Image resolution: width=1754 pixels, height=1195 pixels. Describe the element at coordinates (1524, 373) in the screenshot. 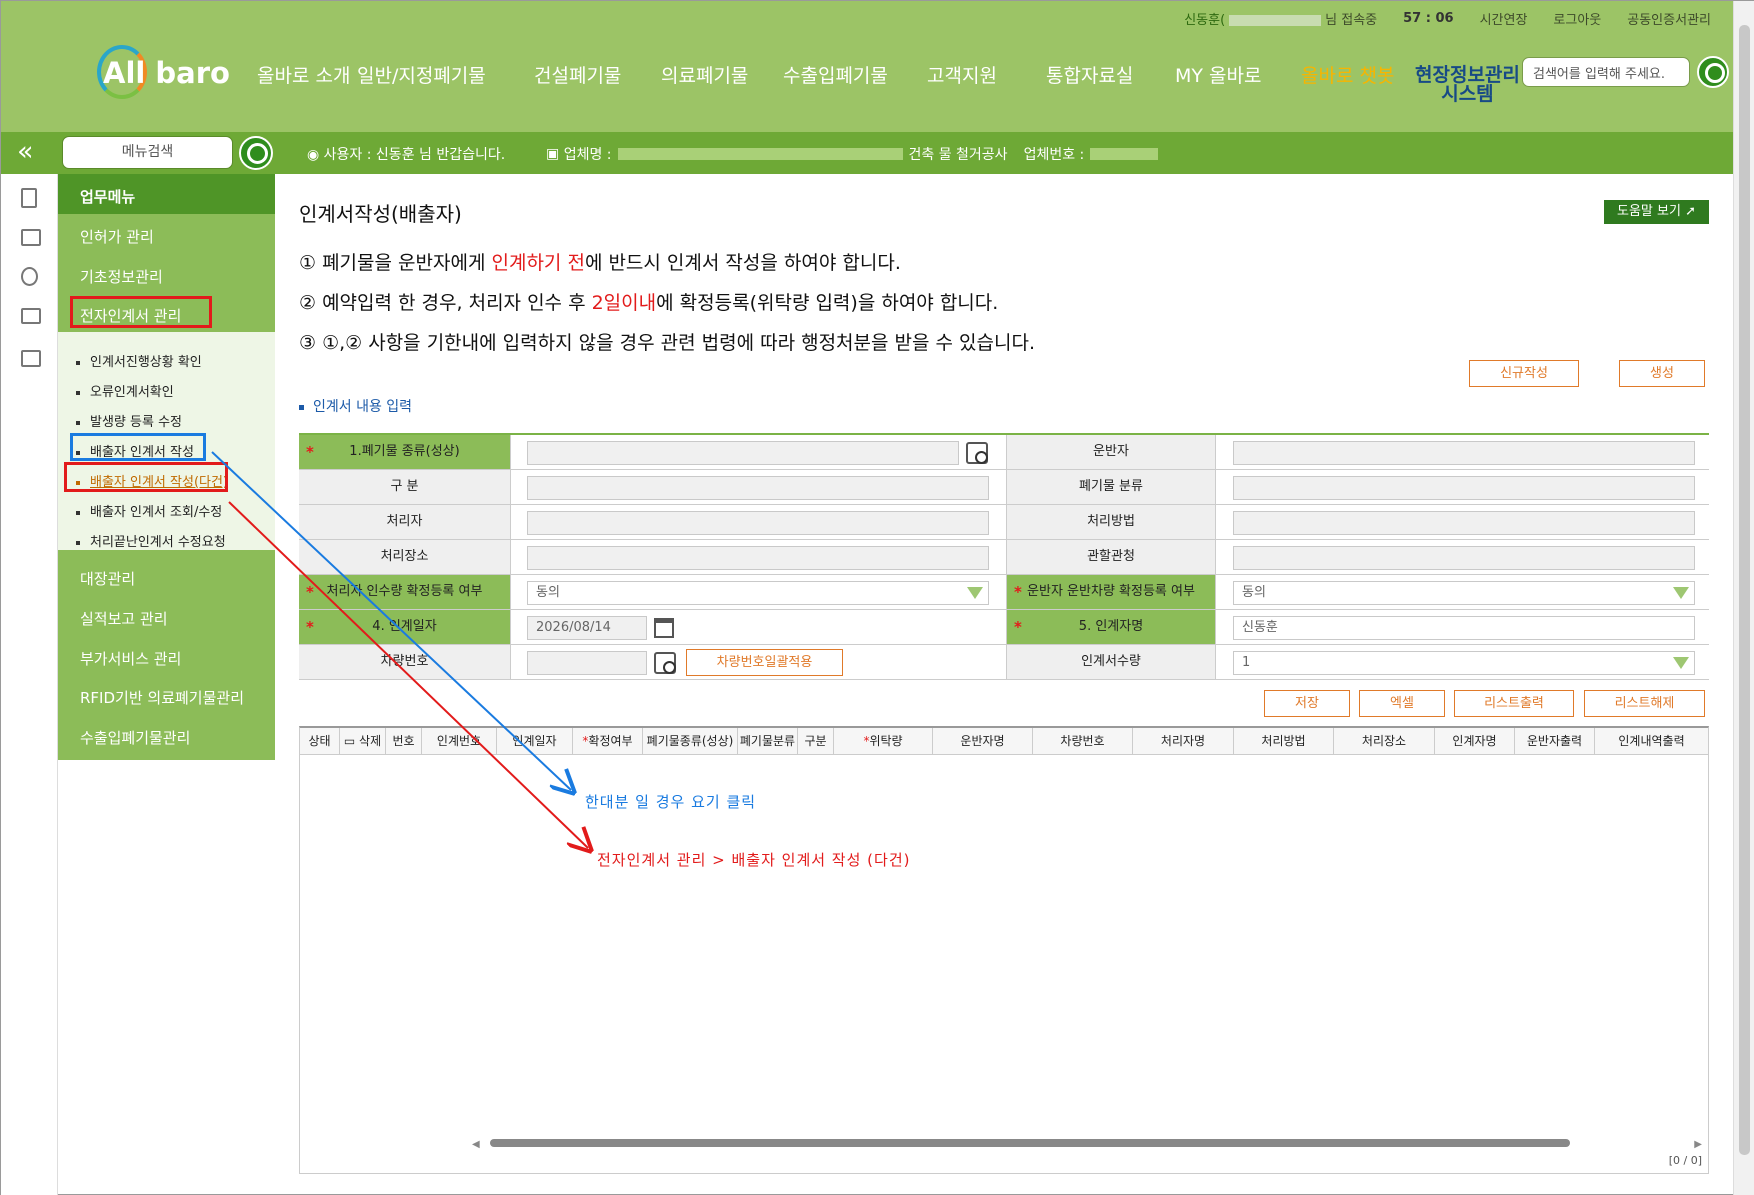

I see `new-button: 신규작성` at that location.